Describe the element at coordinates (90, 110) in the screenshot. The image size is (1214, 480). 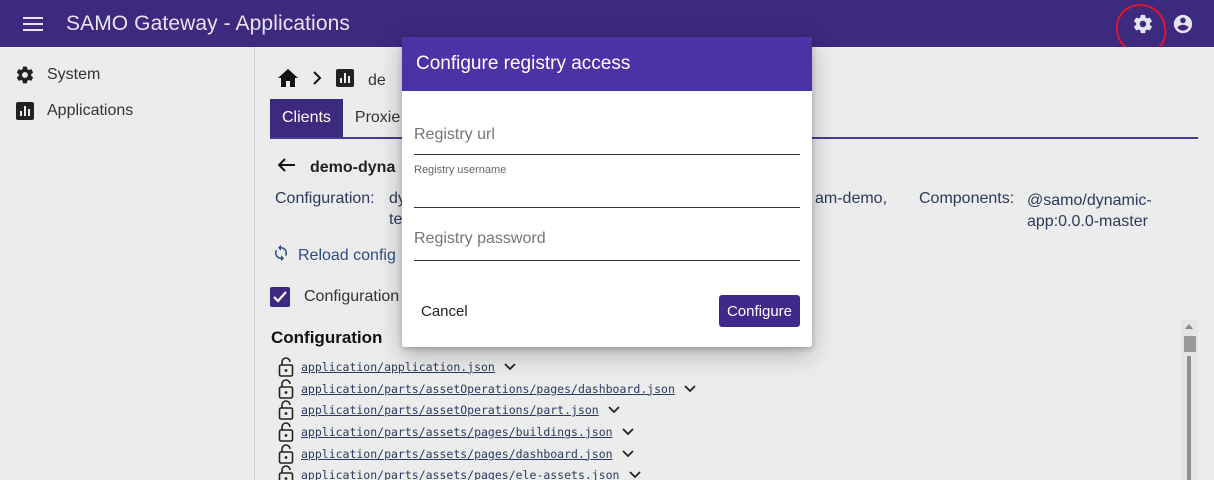
I see `sidebar-item-label: Applications` at that location.